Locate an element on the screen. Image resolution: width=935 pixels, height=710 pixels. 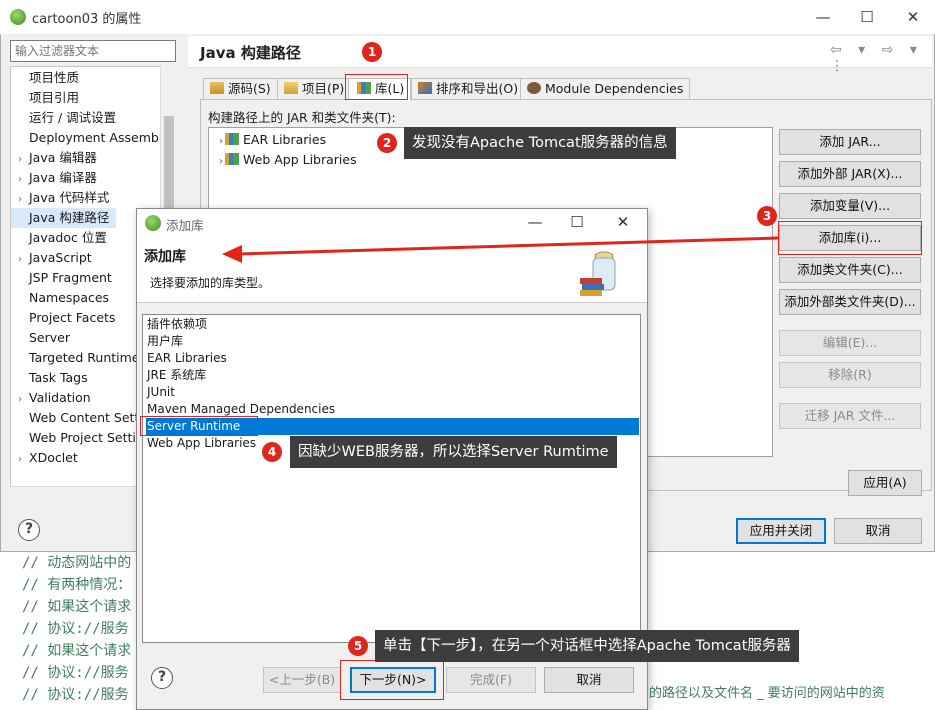
step-badge: 5 is located at coordinates (358, 646).